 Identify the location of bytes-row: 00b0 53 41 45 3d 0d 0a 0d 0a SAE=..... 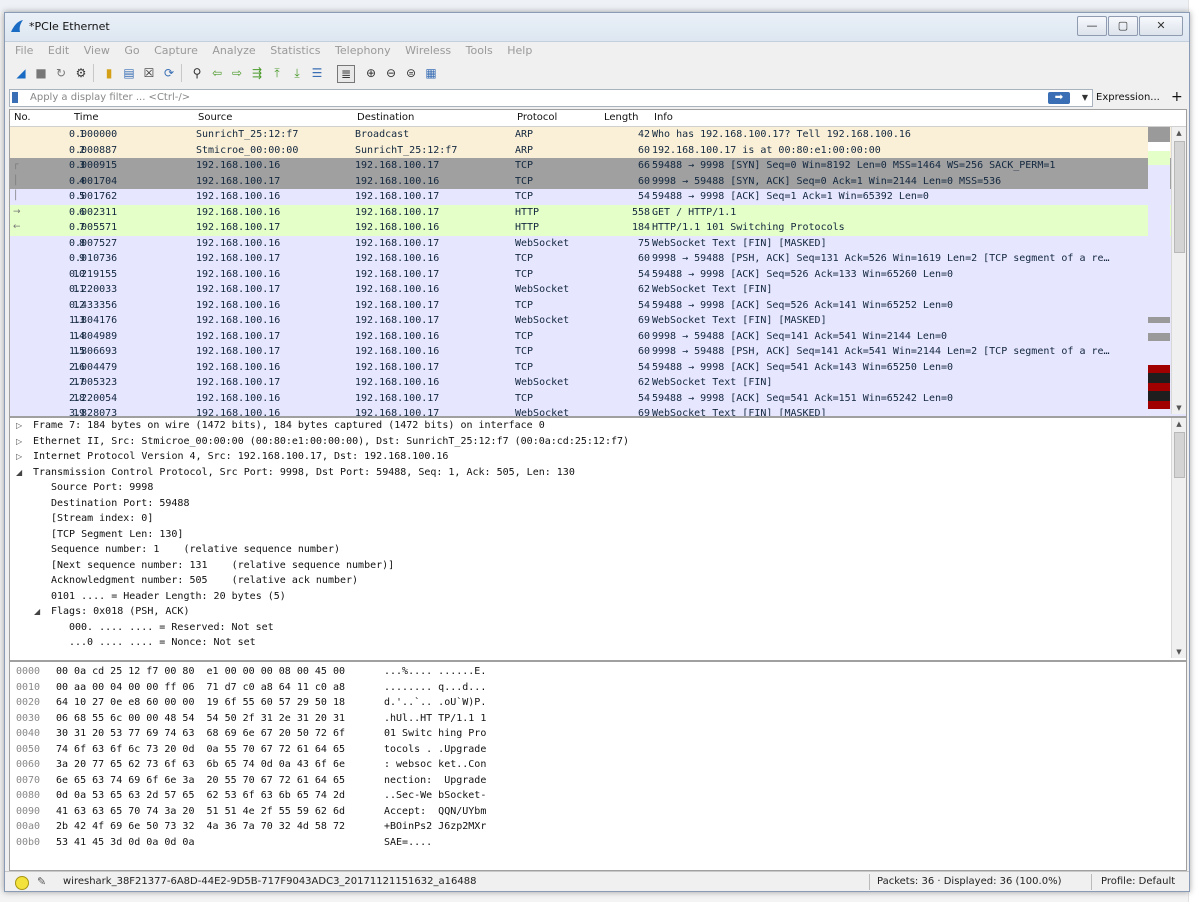
(598, 843).